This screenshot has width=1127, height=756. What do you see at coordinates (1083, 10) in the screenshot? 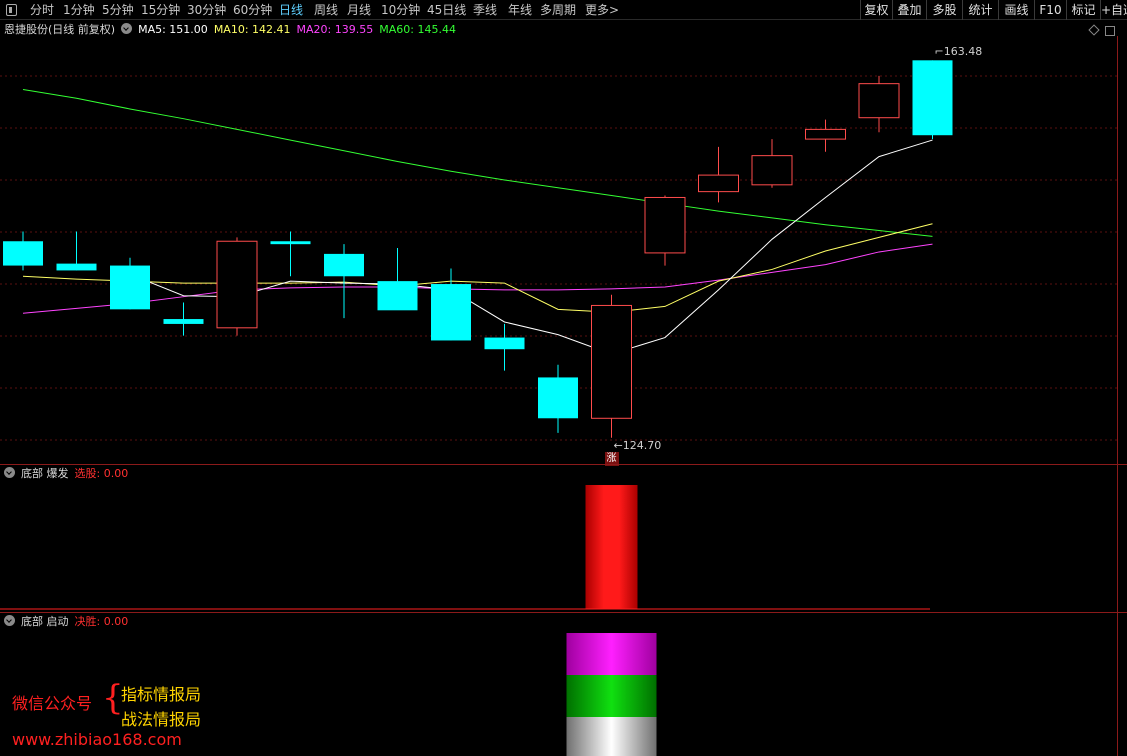
I see `tool-button: 标记` at bounding box center [1083, 10].